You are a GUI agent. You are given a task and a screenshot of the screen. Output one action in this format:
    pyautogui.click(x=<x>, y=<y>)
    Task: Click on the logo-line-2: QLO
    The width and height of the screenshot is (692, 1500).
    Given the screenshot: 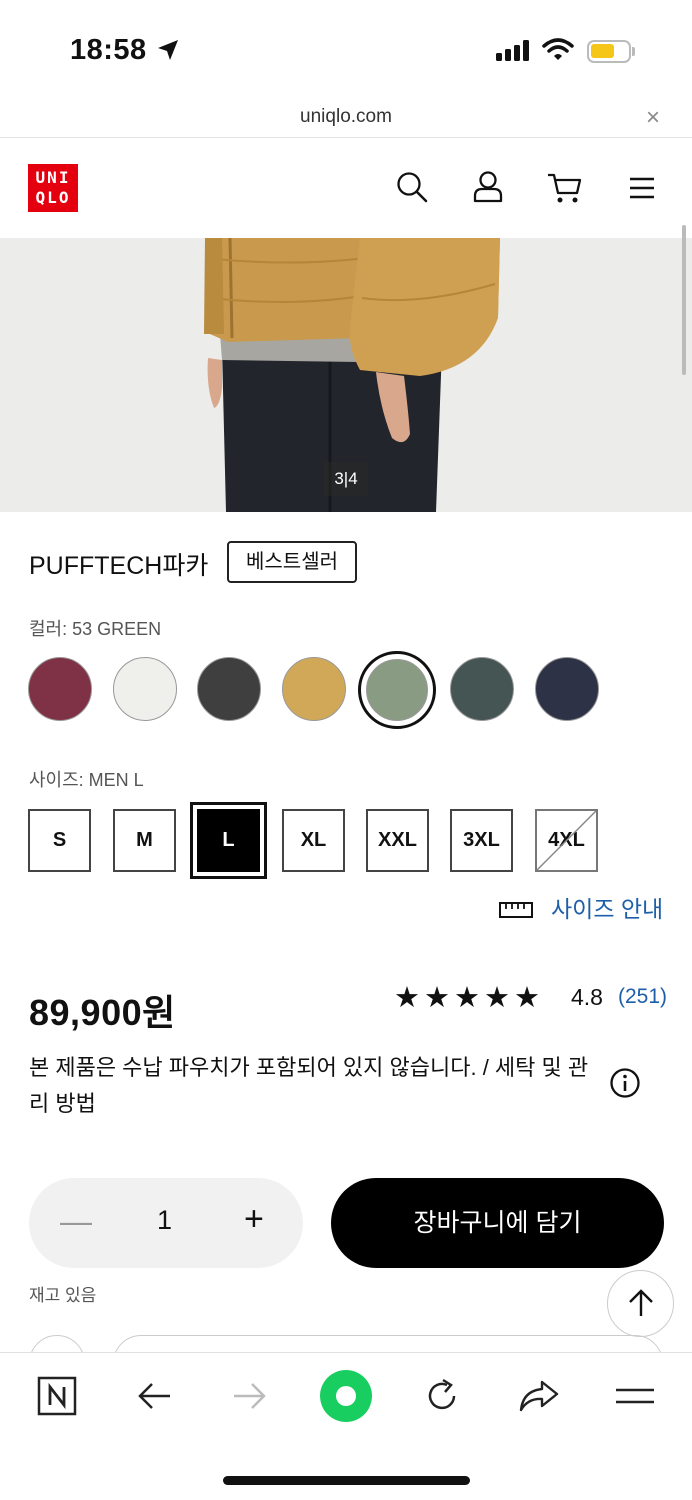 What is the action you would take?
    pyautogui.click(x=53, y=197)
    